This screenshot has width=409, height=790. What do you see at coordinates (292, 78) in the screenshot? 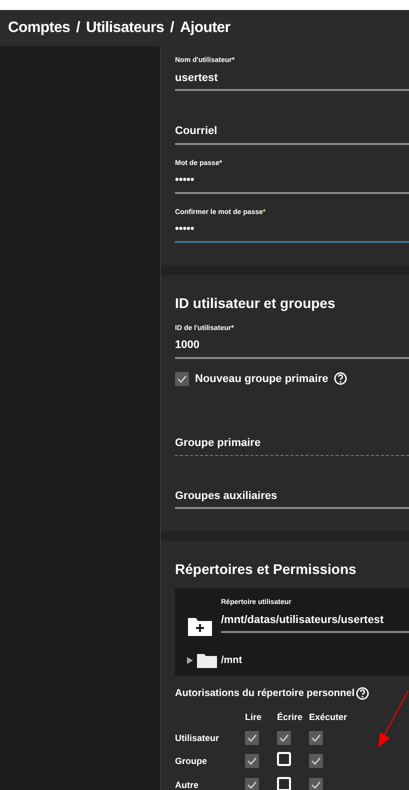
I see `input-field: usertest` at bounding box center [292, 78].